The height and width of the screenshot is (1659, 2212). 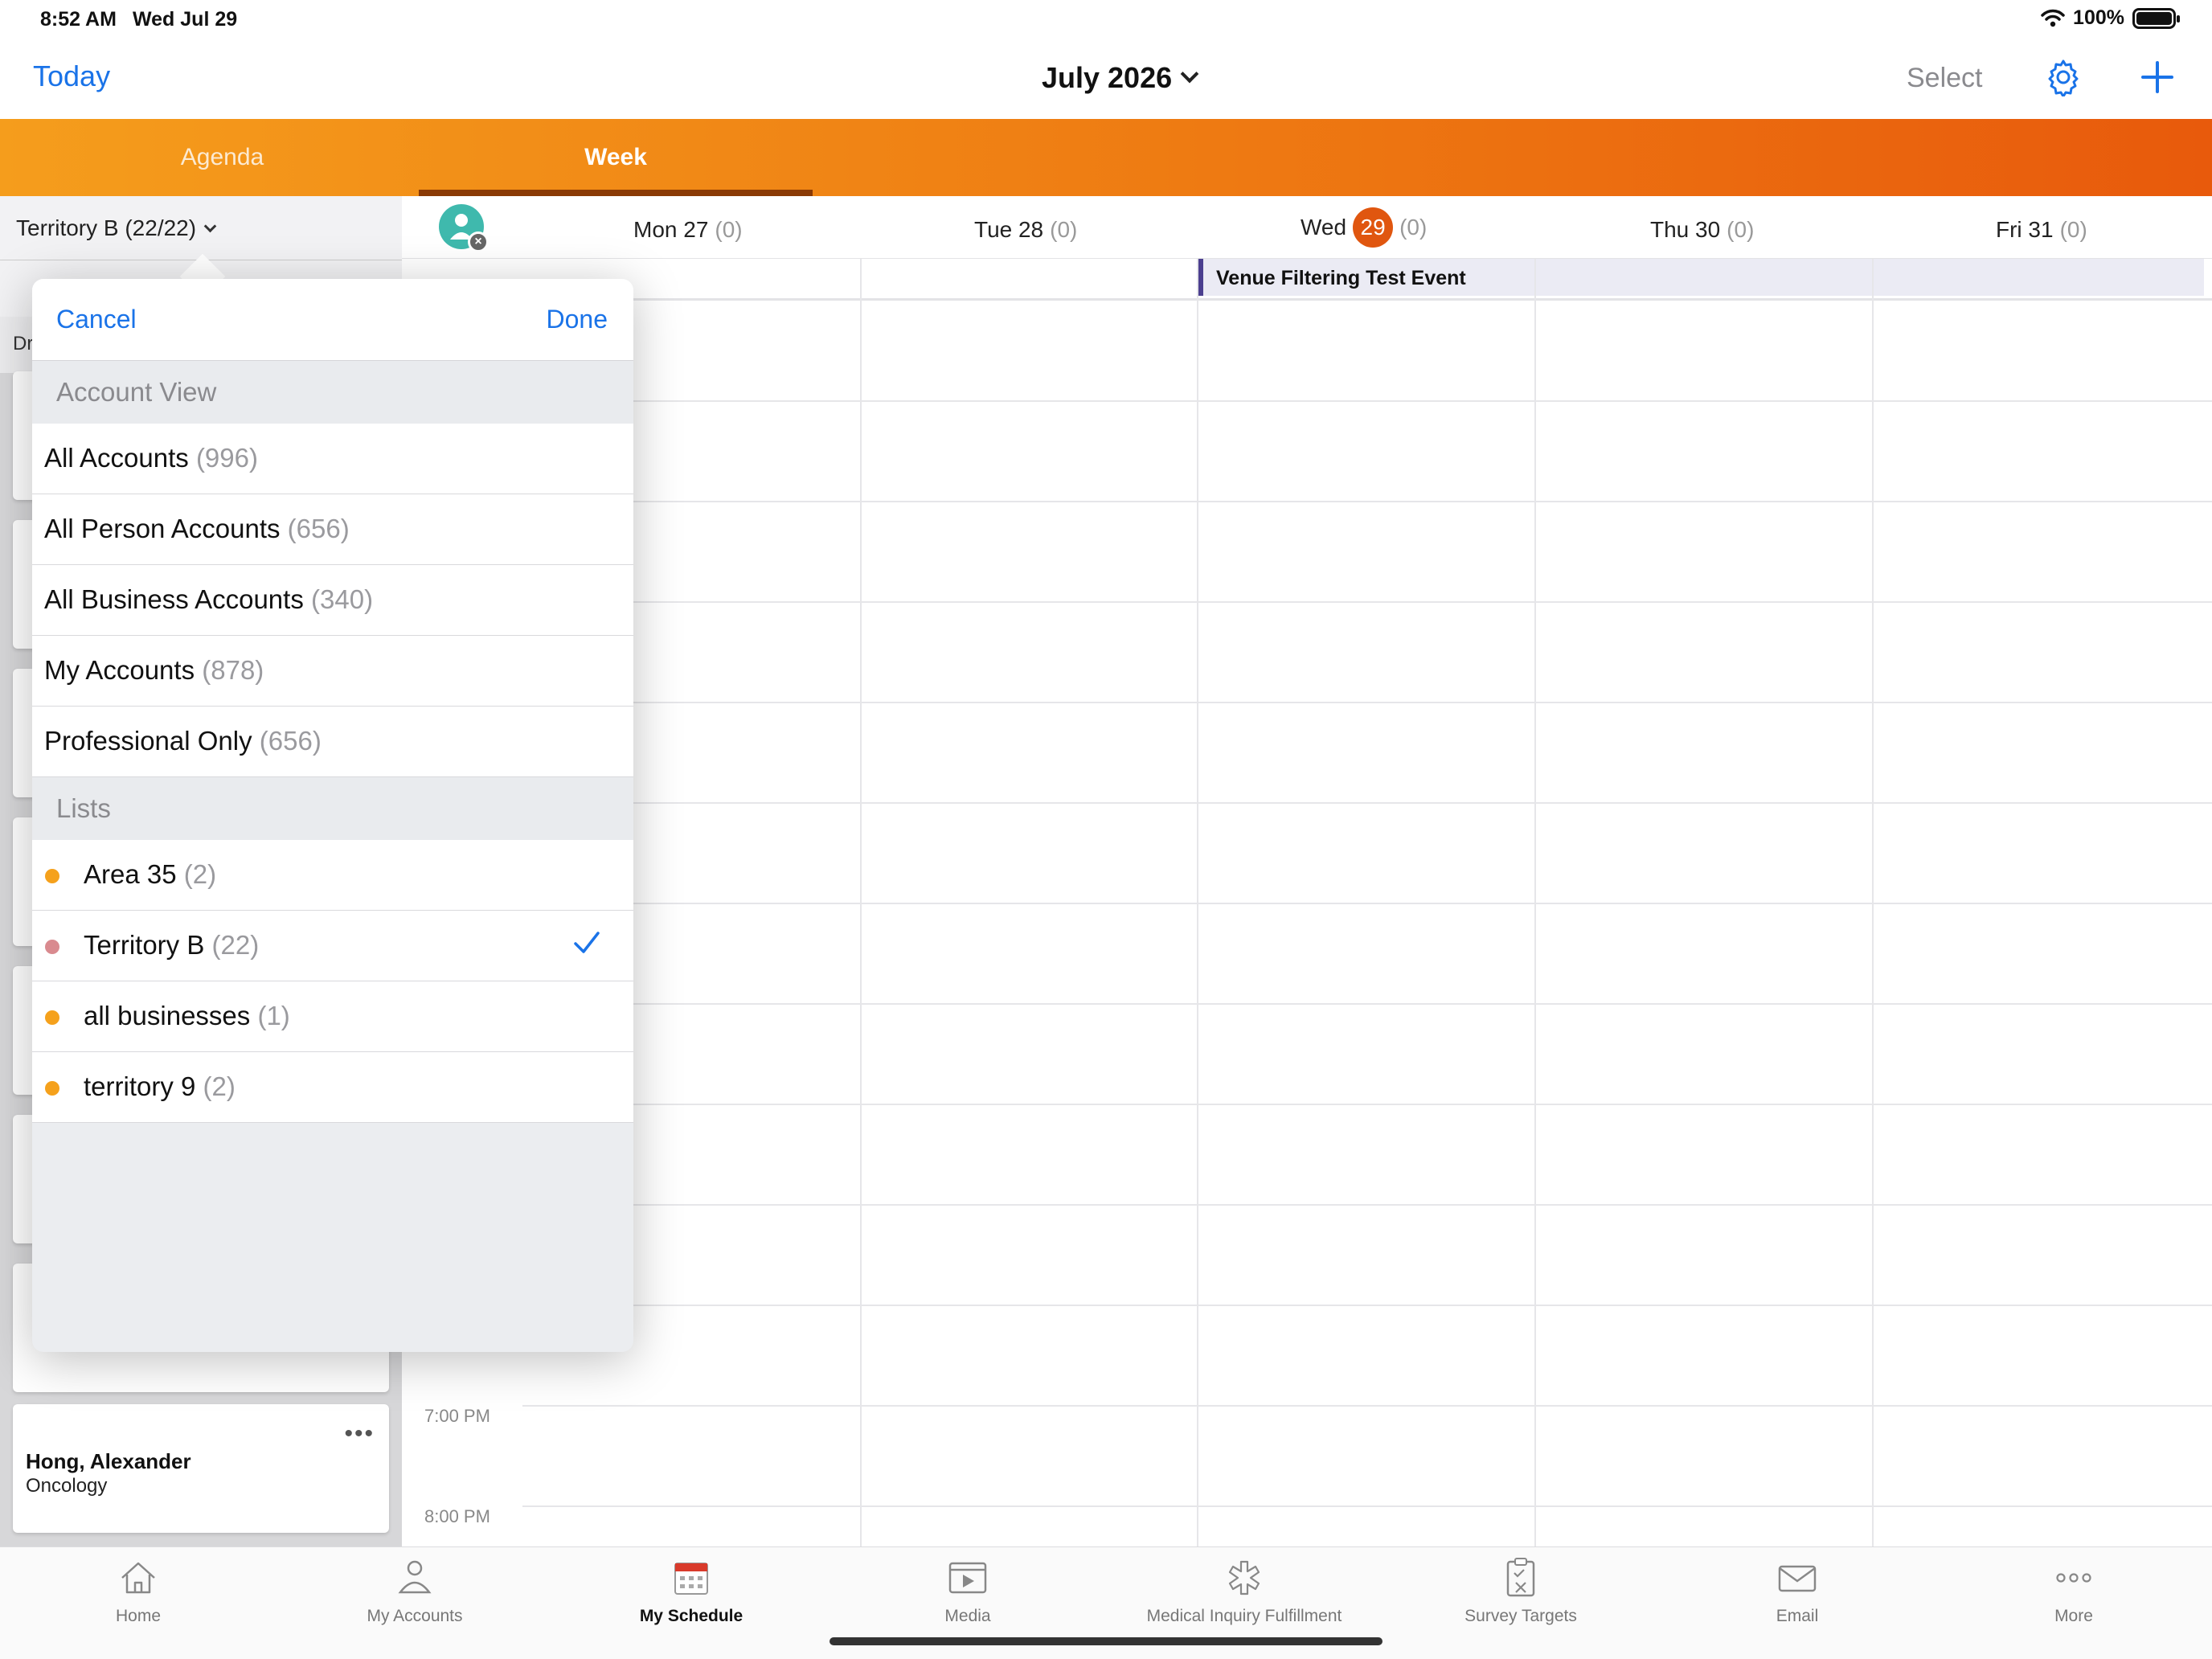 I want to click on tab-label: Media, so click(x=968, y=1616).